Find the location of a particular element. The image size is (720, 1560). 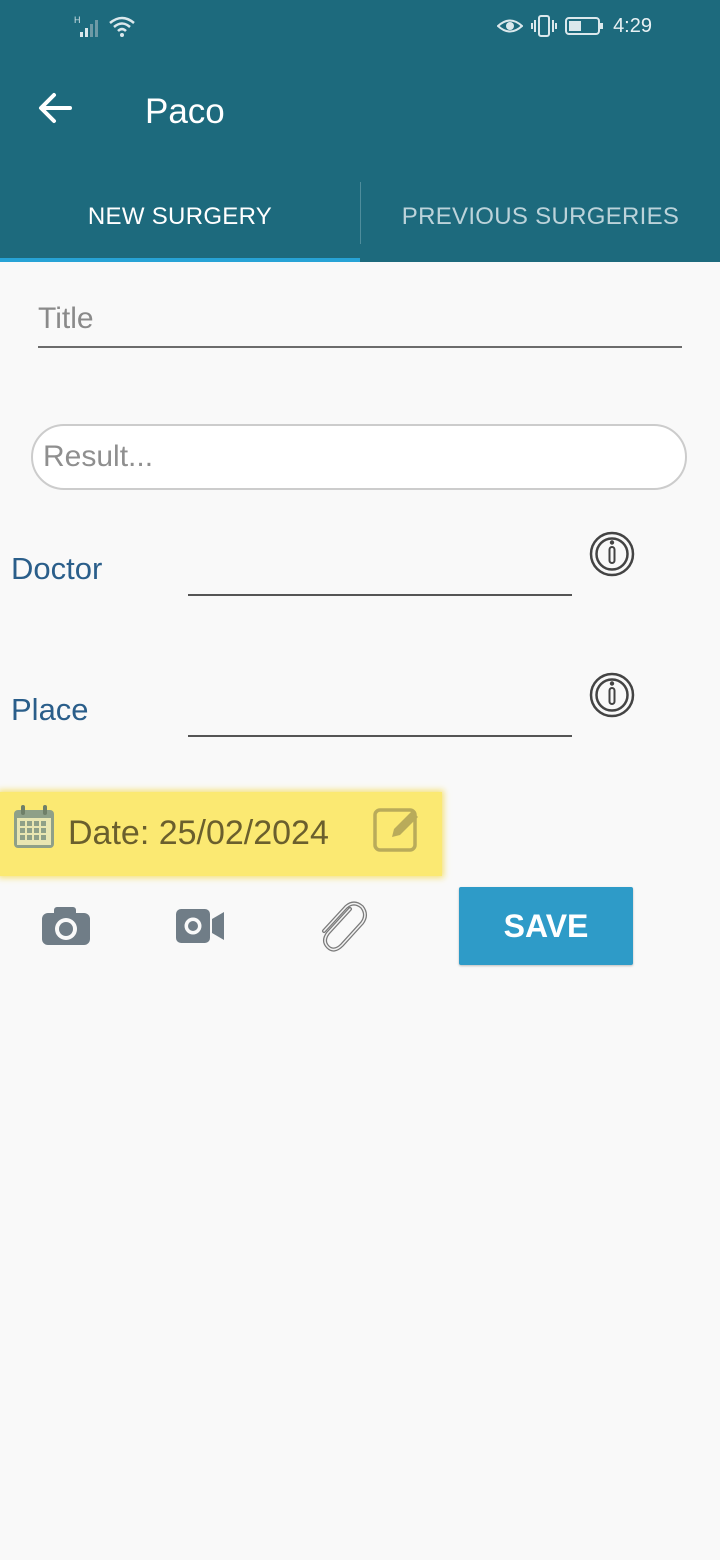

save-button: SAVE is located at coordinates (546, 926).